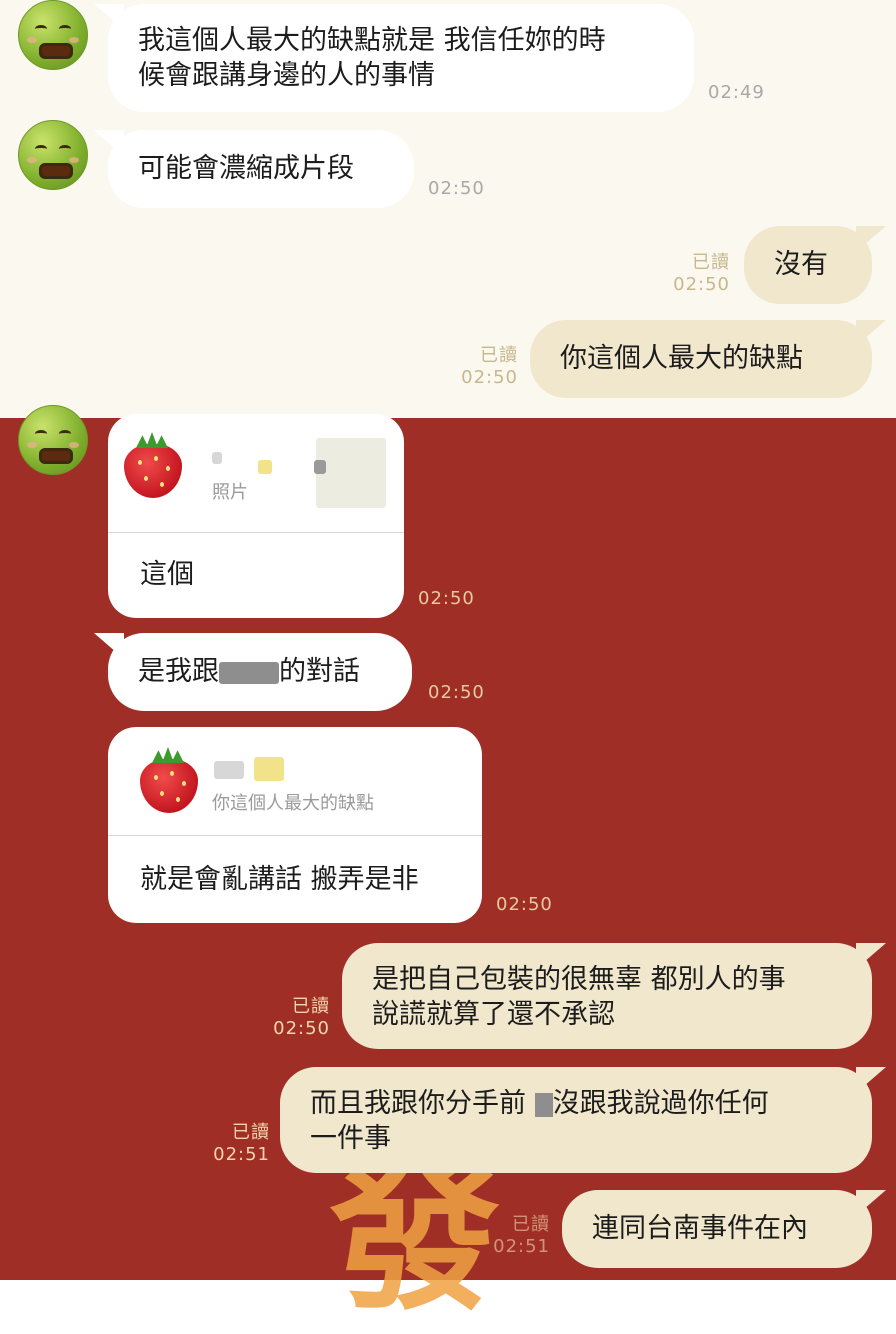 Image resolution: width=896 pixels, height=1334 pixels. I want to click on quoted-caption: 你這個人最大的缺點, so click(293, 803).